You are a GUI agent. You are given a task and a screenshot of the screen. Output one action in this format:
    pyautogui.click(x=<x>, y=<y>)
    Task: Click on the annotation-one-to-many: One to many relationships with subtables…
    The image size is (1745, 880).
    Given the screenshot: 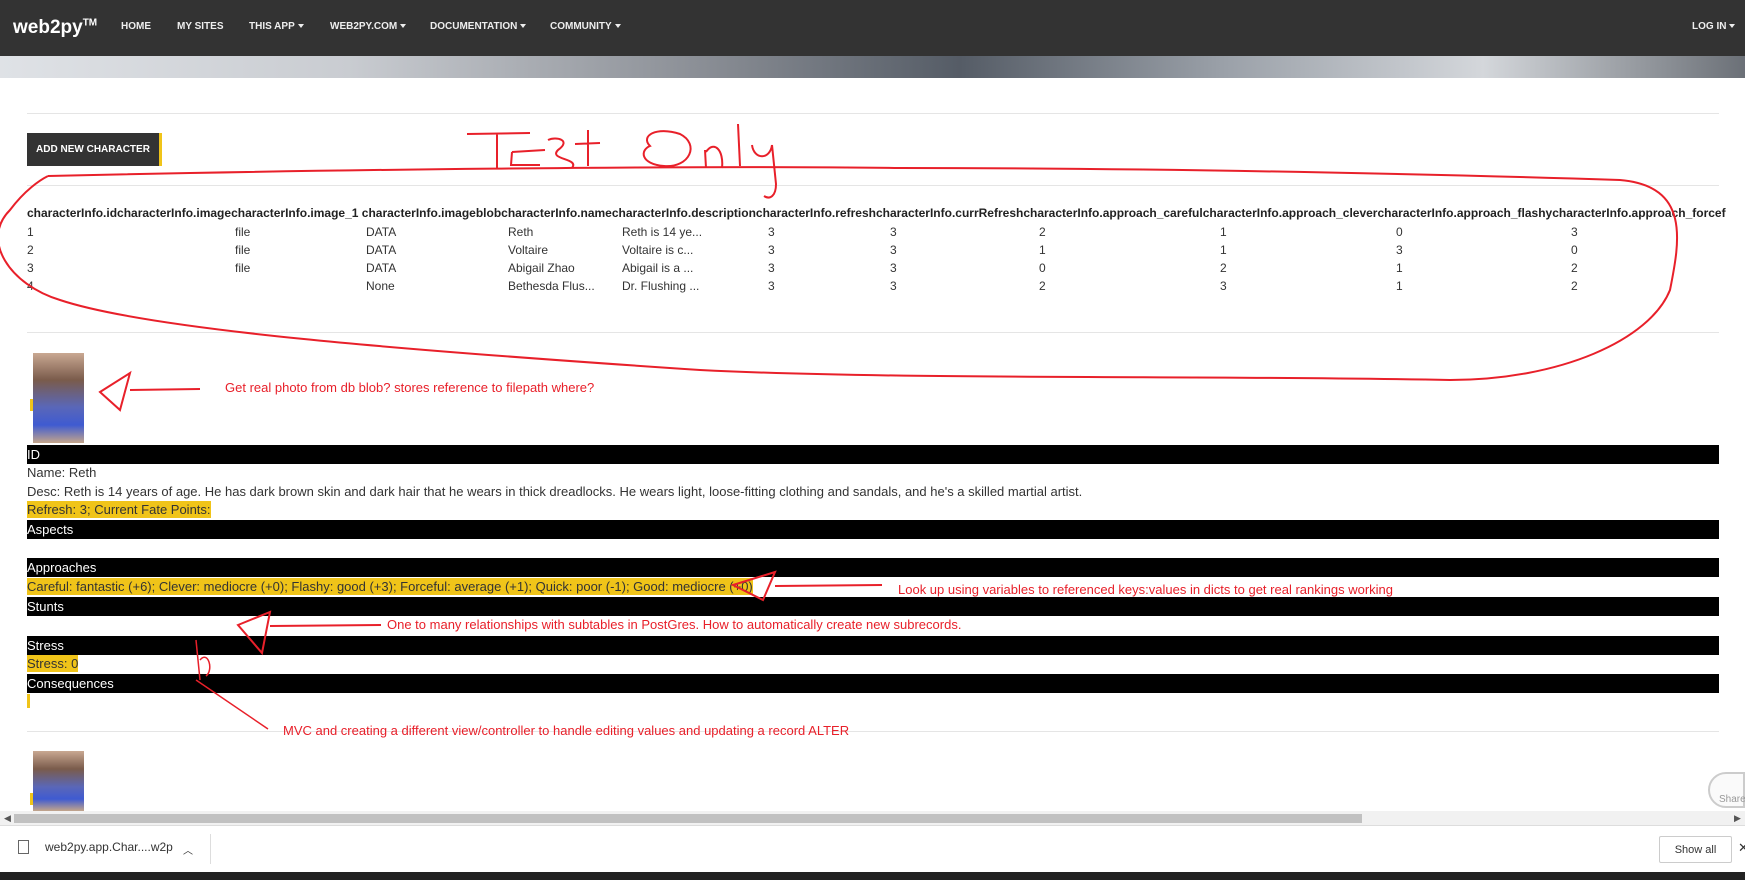 What is the action you would take?
    pyautogui.click(x=674, y=624)
    